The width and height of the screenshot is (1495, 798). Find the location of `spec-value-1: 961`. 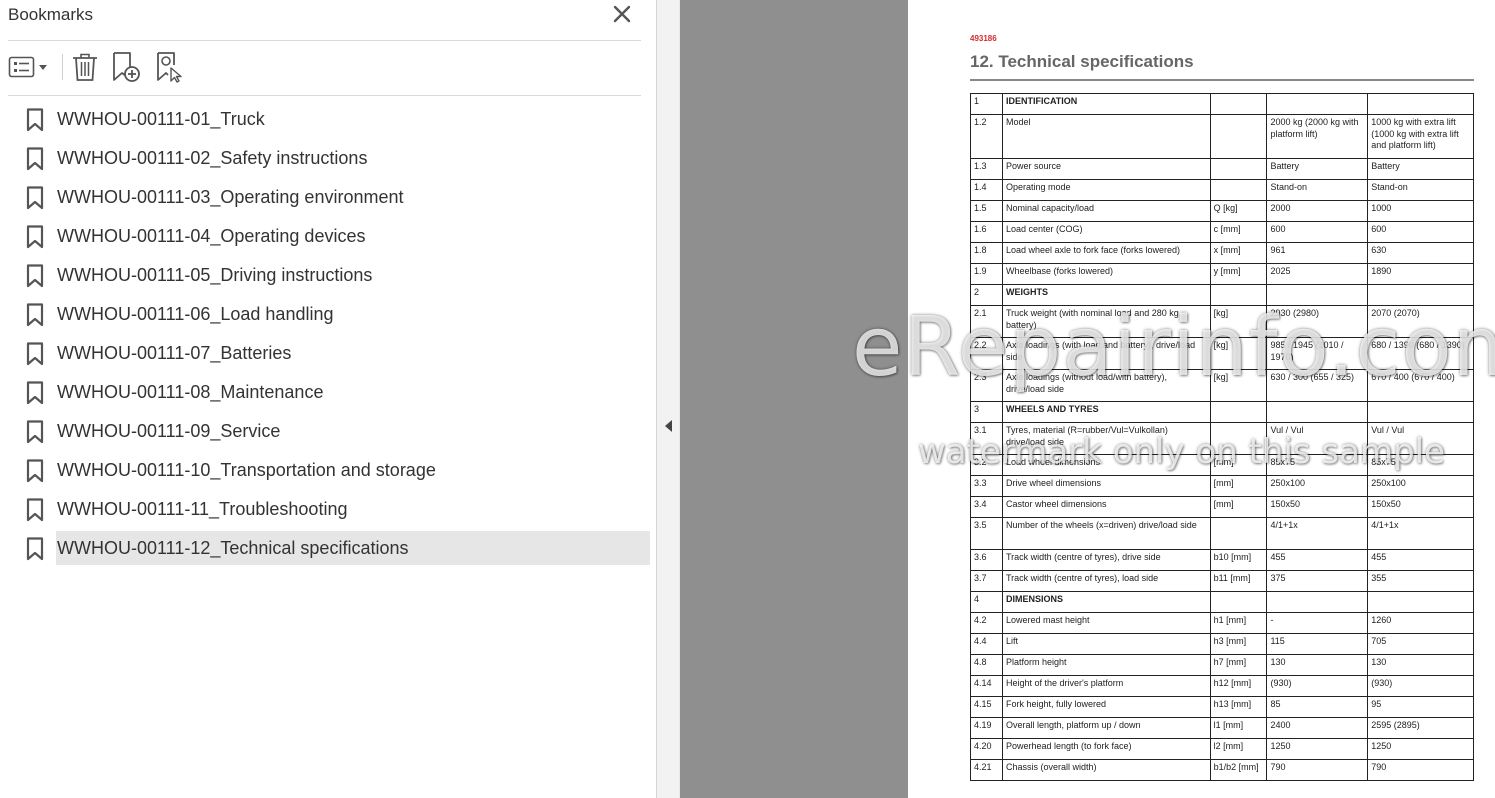

spec-value-1: 961 is located at coordinates (1317, 253).